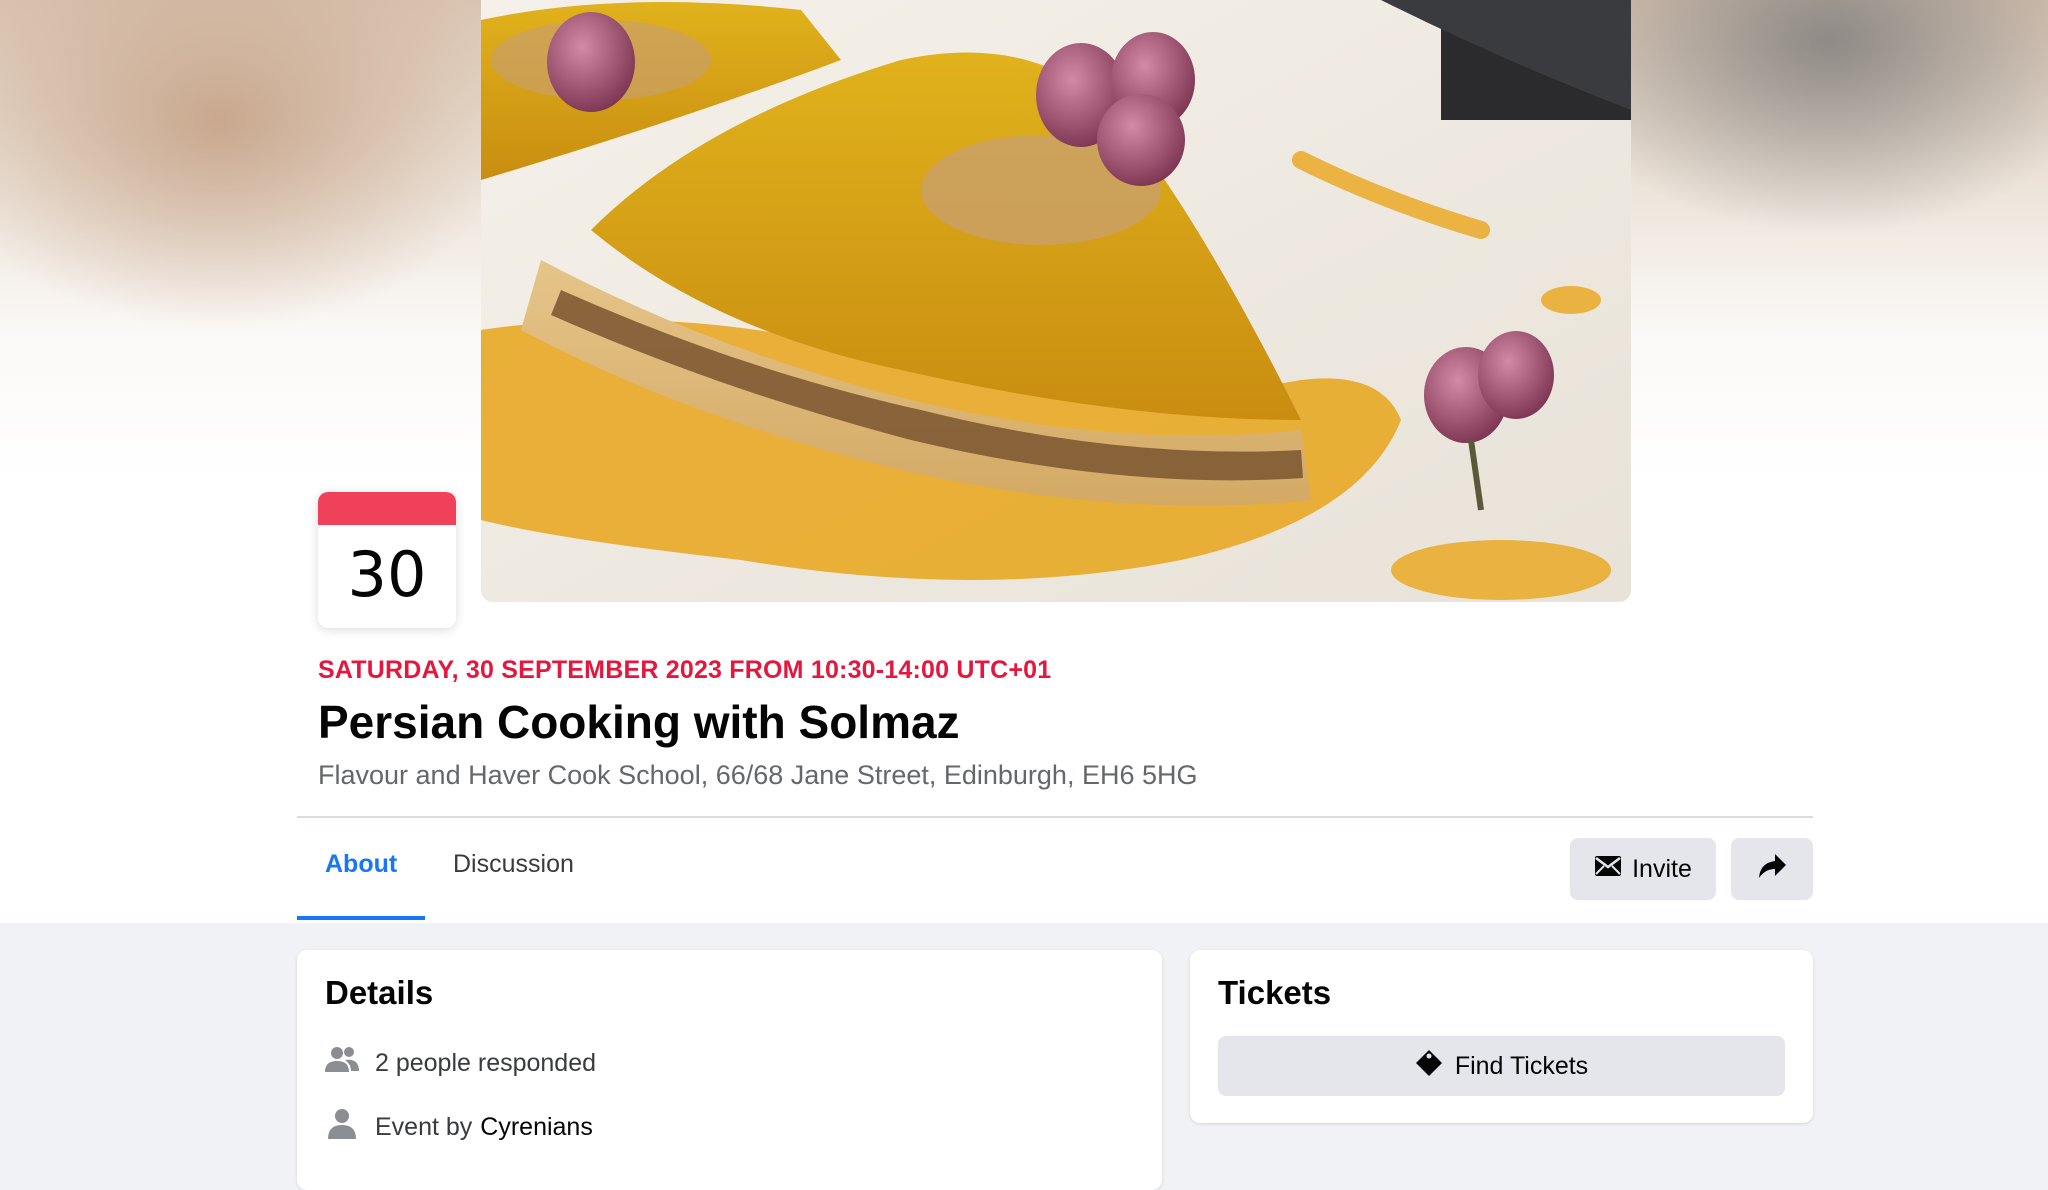 Image resolution: width=2048 pixels, height=1190 pixels. I want to click on active-tab-indicator, so click(361, 918).